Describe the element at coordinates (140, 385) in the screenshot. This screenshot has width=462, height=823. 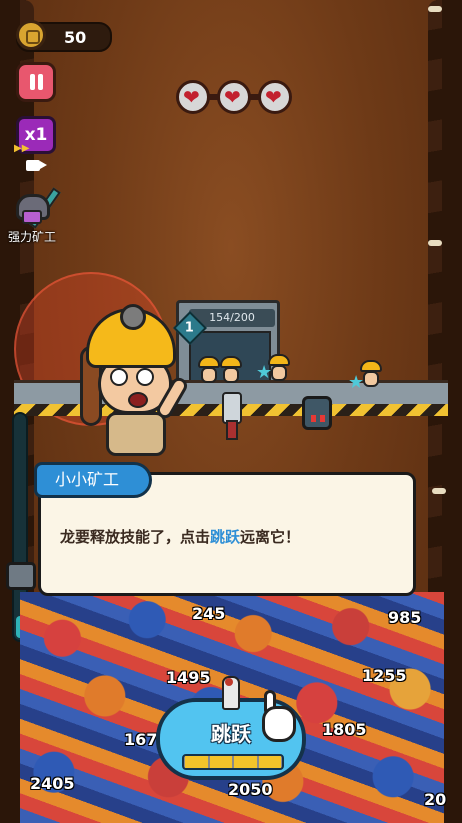
I see `tutorial-miner-character` at that location.